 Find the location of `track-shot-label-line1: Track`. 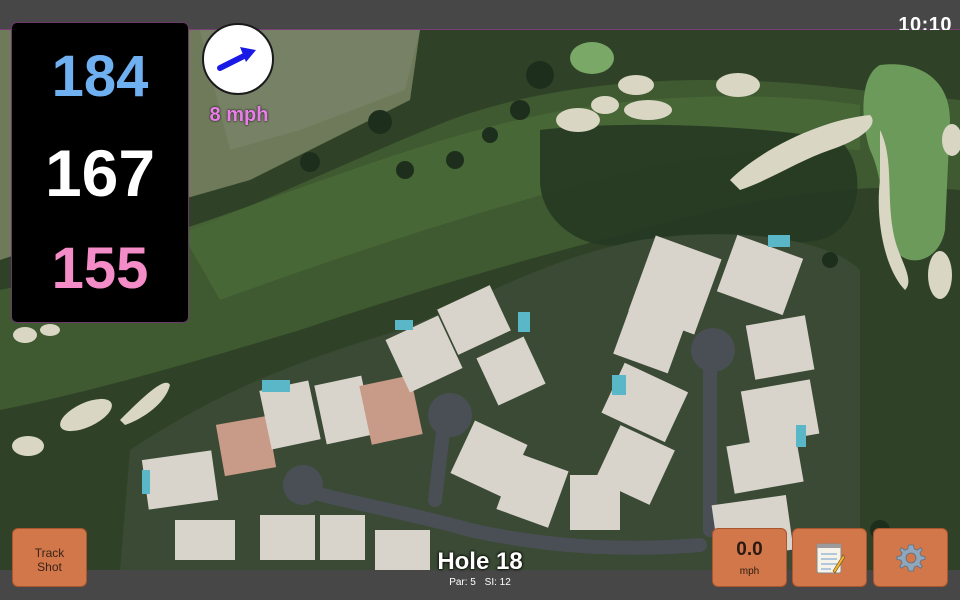

track-shot-label-line1: Track is located at coordinates (49, 553).